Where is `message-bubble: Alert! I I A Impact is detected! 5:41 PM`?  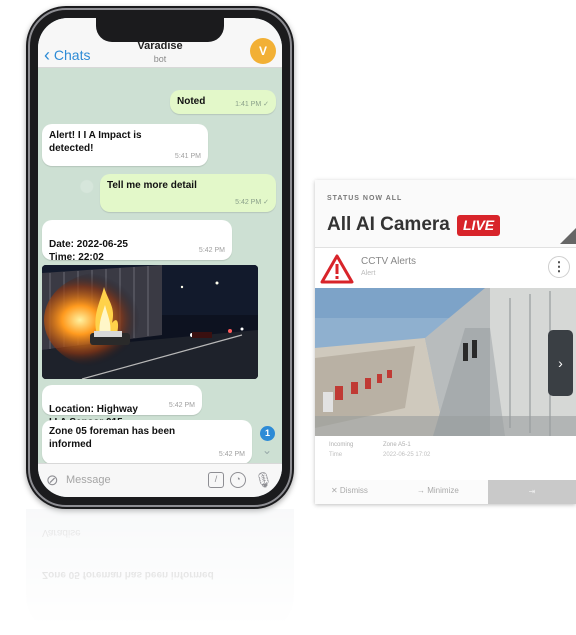 message-bubble: Alert! I I A Impact is detected! 5:41 PM is located at coordinates (125, 145).